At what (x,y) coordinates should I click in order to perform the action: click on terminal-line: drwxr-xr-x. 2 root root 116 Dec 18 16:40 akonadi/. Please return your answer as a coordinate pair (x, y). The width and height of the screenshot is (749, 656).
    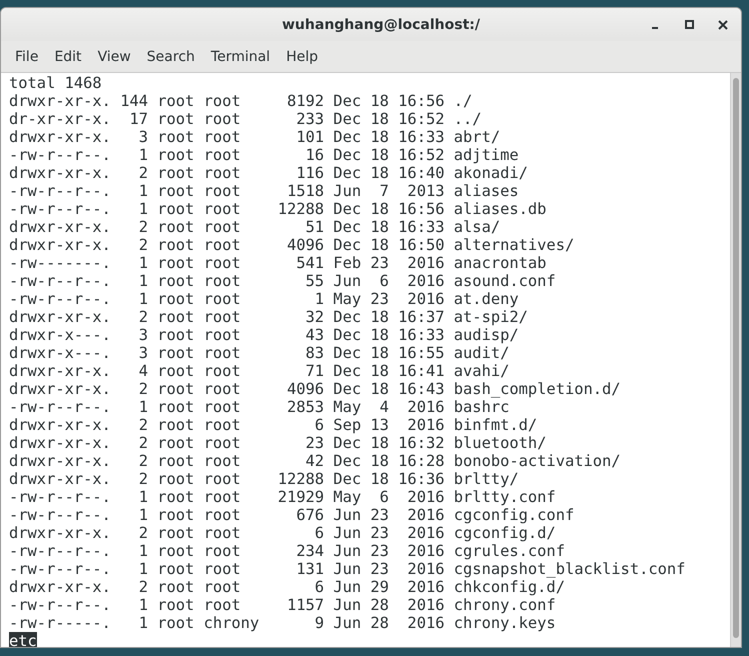
    Looking at the image, I should click on (268, 173).